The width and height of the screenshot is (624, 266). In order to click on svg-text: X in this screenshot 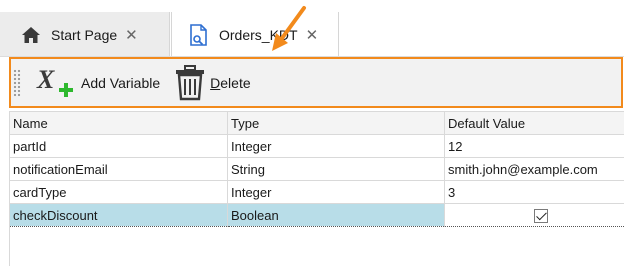, I will do `click(45, 79)`.